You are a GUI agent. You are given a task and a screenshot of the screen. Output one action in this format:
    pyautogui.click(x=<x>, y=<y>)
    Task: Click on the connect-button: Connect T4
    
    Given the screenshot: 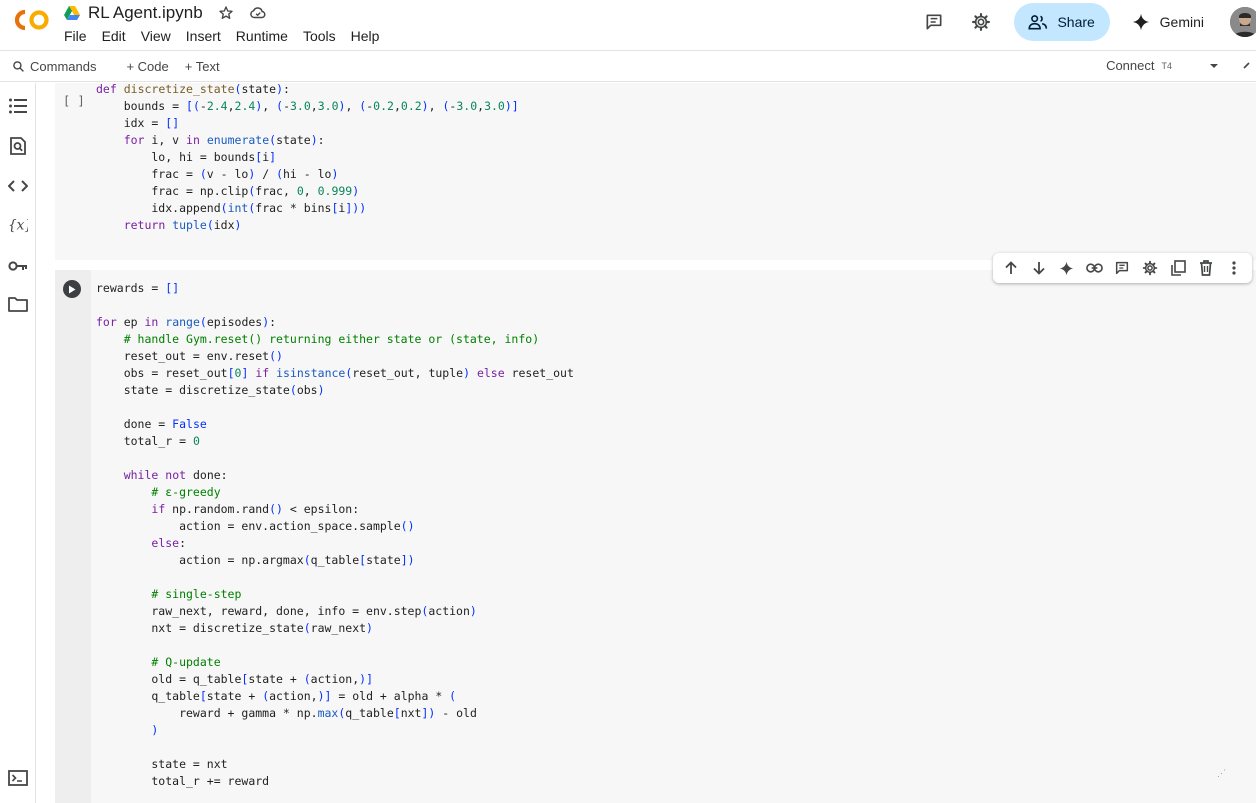 What is the action you would take?
    pyautogui.click(x=1139, y=65)
    